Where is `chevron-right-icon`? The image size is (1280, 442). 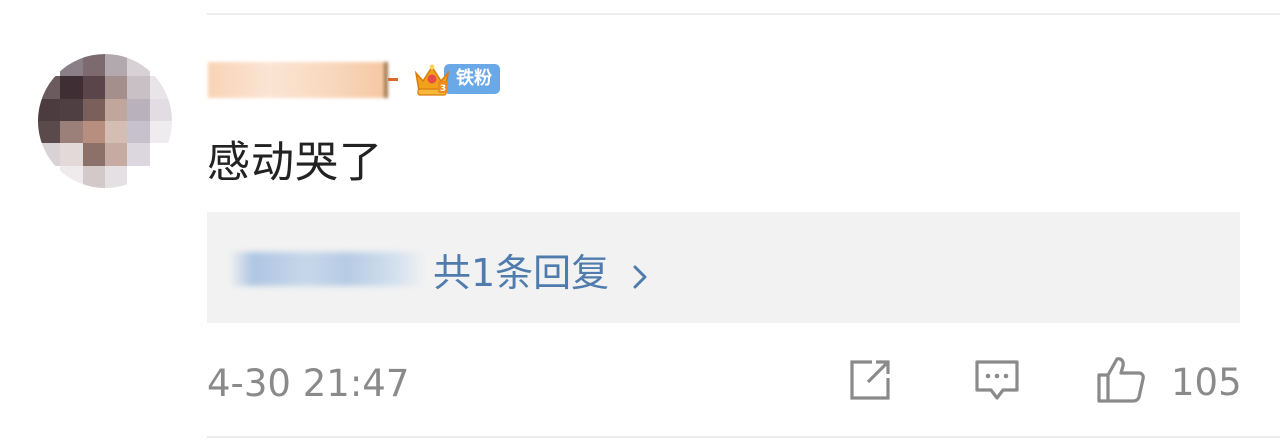 chevron-right-icon is located at coordinates (640, 272).